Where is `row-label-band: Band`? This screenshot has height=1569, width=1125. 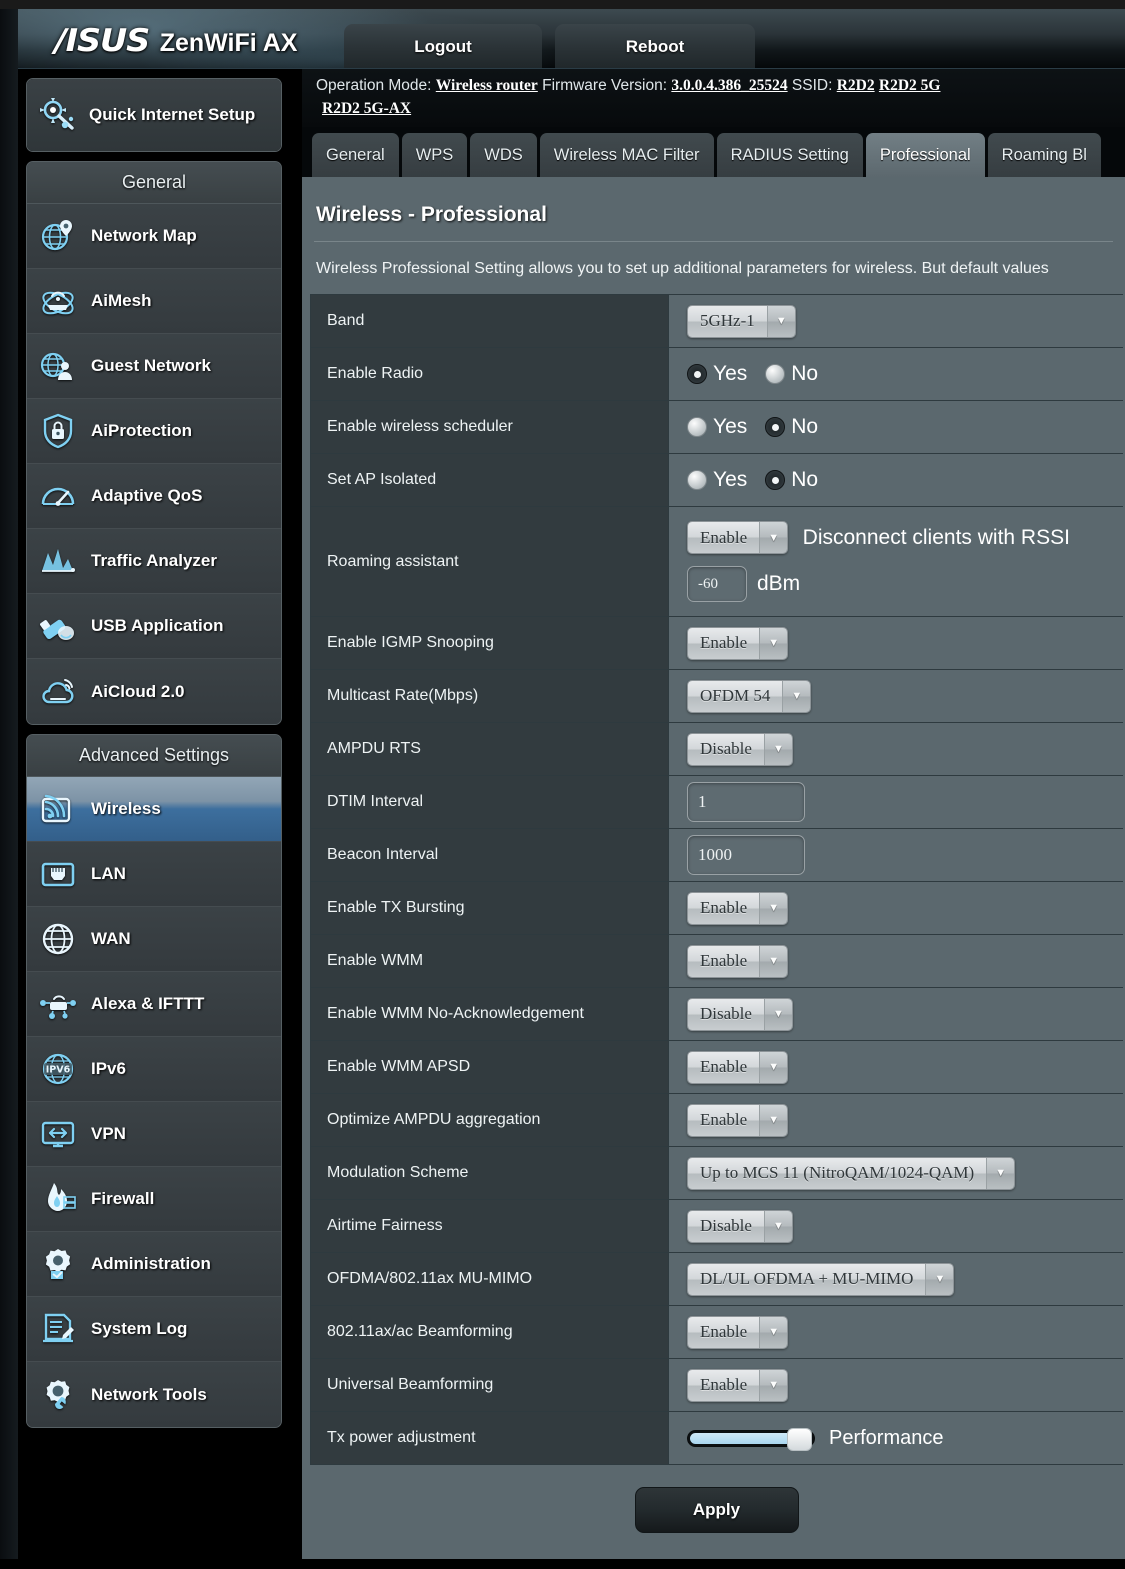 row-label-band: Band is located at coordinates (489, 321).